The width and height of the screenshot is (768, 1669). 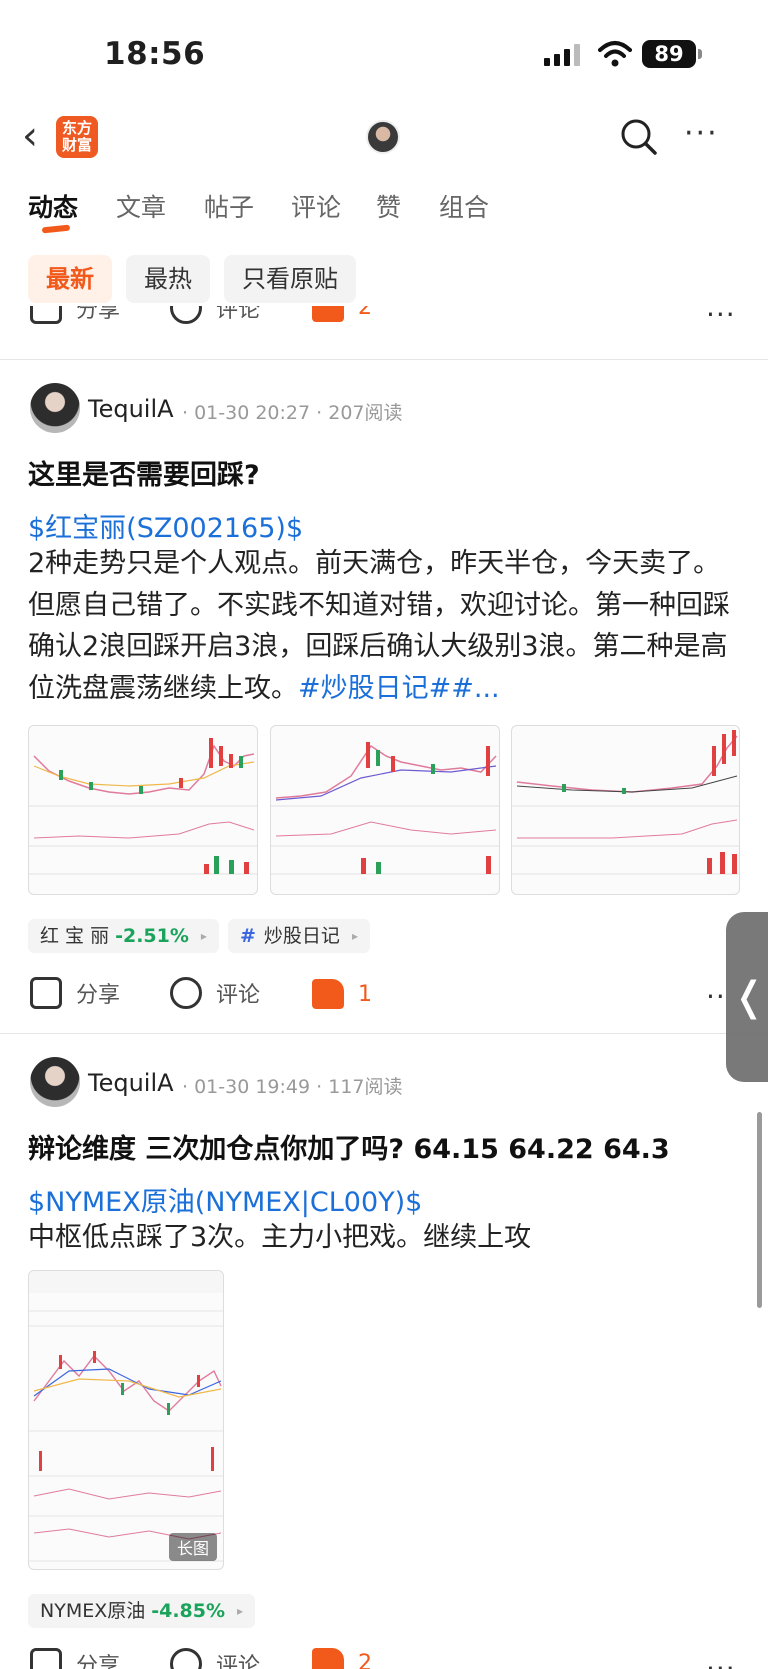 What do you see at coordinates (56, 229) in the screenshot?
I see `tab-indicator` at bounding box center [56, 229].